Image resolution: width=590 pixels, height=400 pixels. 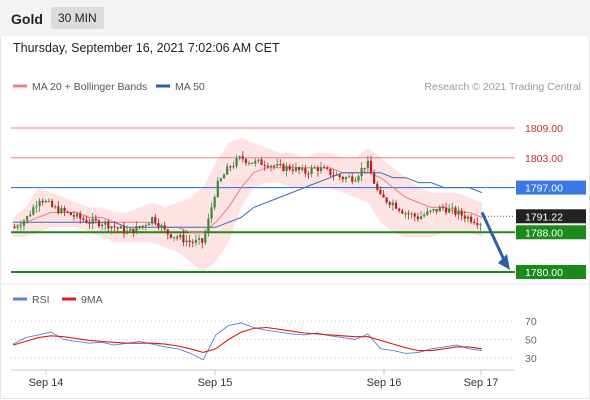 I want to click on rsi-line, so click(x=247, y=341).